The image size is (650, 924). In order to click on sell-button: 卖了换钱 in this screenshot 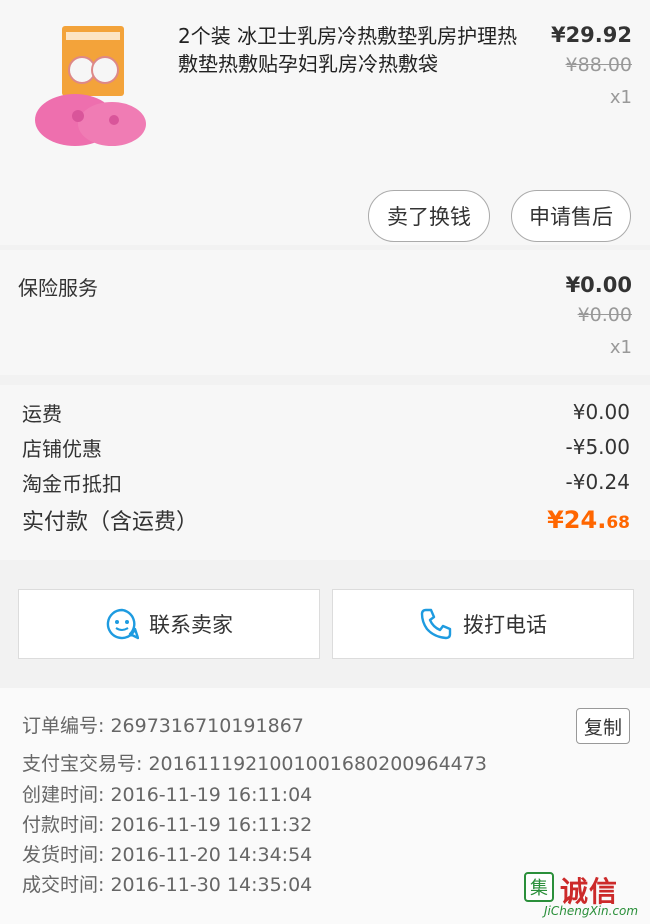, I will do `click(429, 216)`.